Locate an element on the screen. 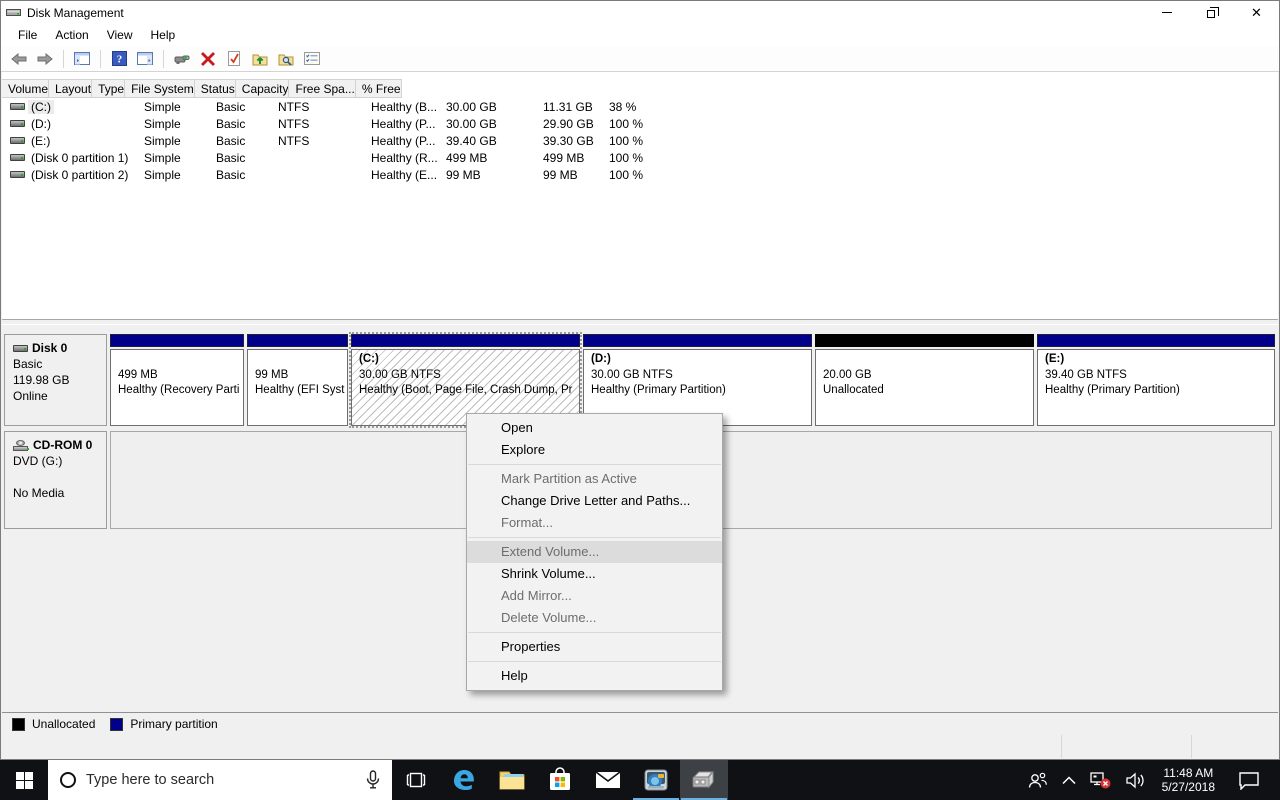  back-icon is located at coordinates (19, 59).